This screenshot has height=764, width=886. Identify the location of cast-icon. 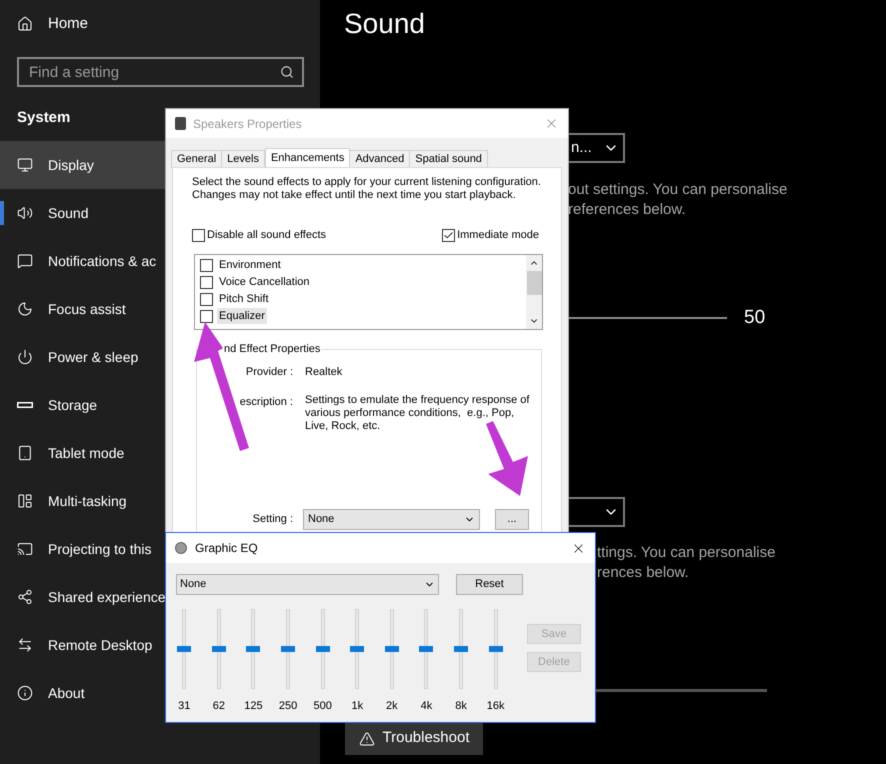
(25, 549).